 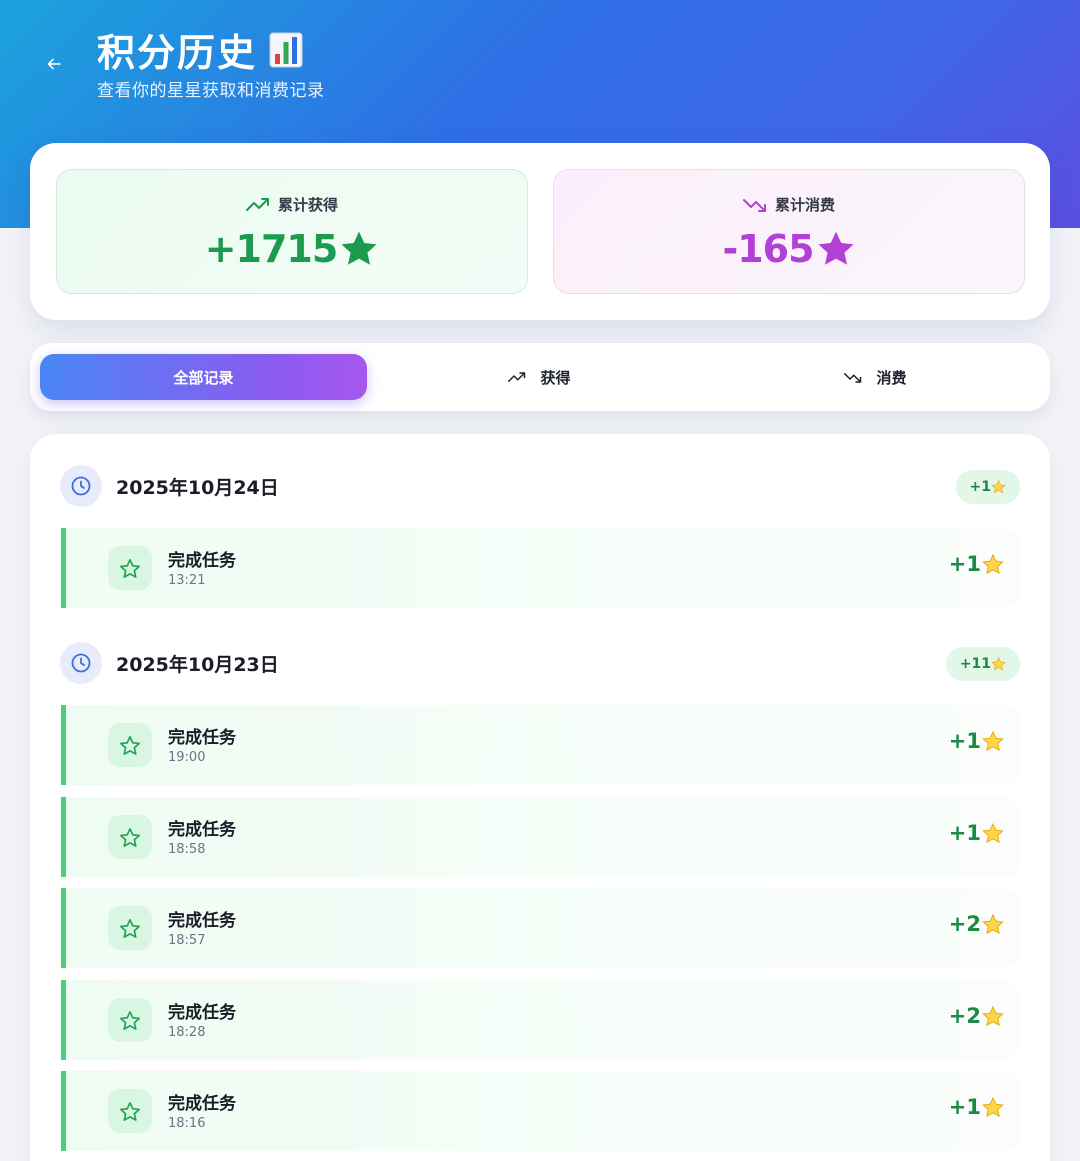 What do you see at coordinates (540, 568) in the screenshot?
I see `list-item: 完成任务 13:21 +1` at bounding box center [540, 568].